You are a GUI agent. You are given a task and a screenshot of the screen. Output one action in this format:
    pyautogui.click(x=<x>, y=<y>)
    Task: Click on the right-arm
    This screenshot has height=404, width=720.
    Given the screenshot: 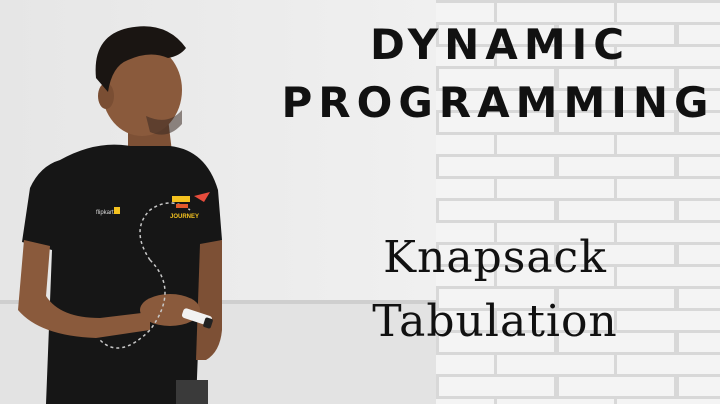 What is the action you would take?
    pyautogui.click(x=209, y=300)
    